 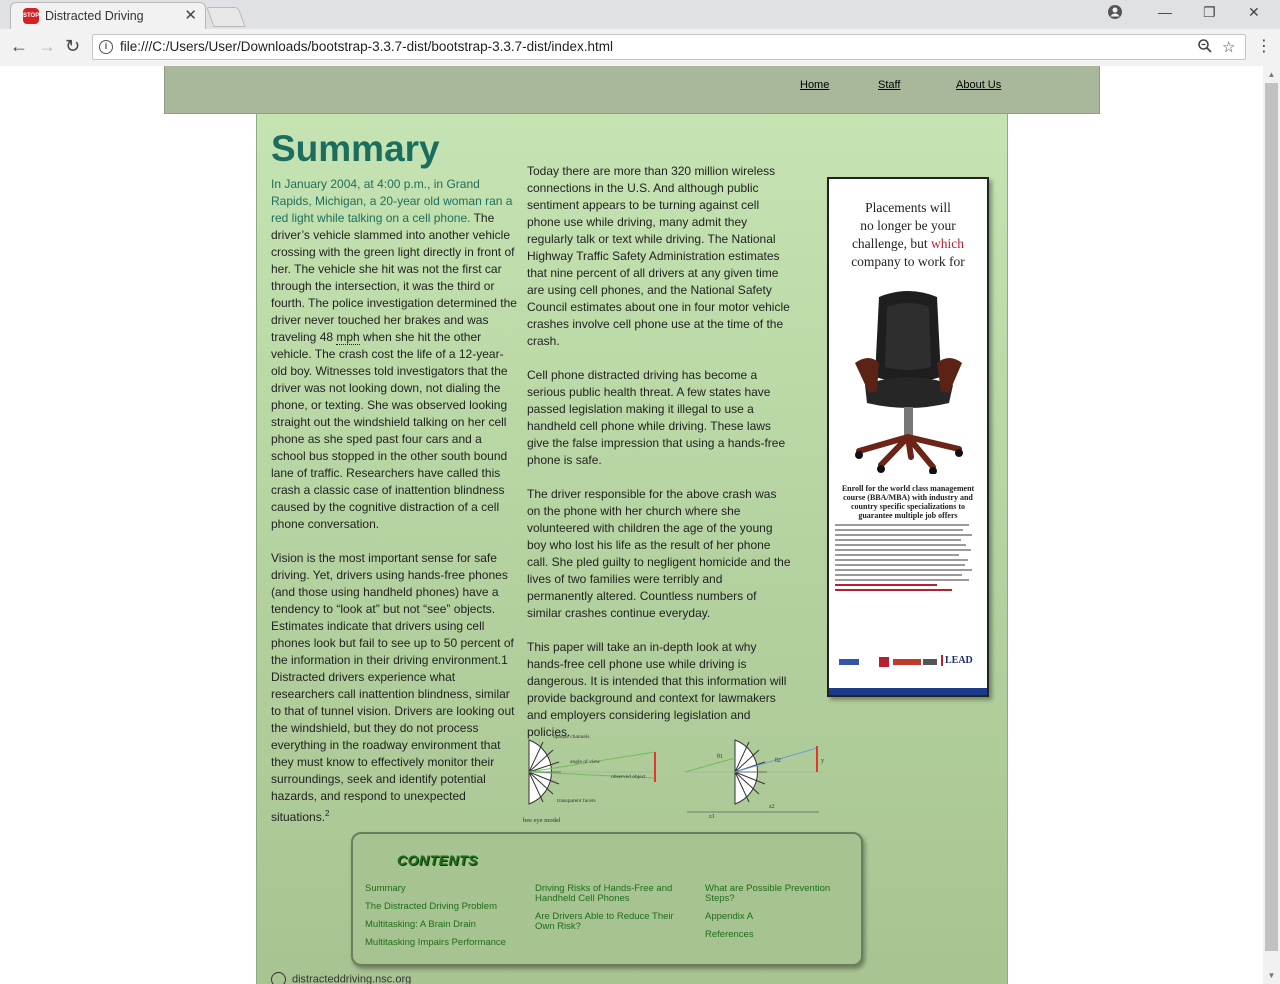 I want to click on toc-link-problem: The Distracted Driving Problem, so click(x=445, y=907).